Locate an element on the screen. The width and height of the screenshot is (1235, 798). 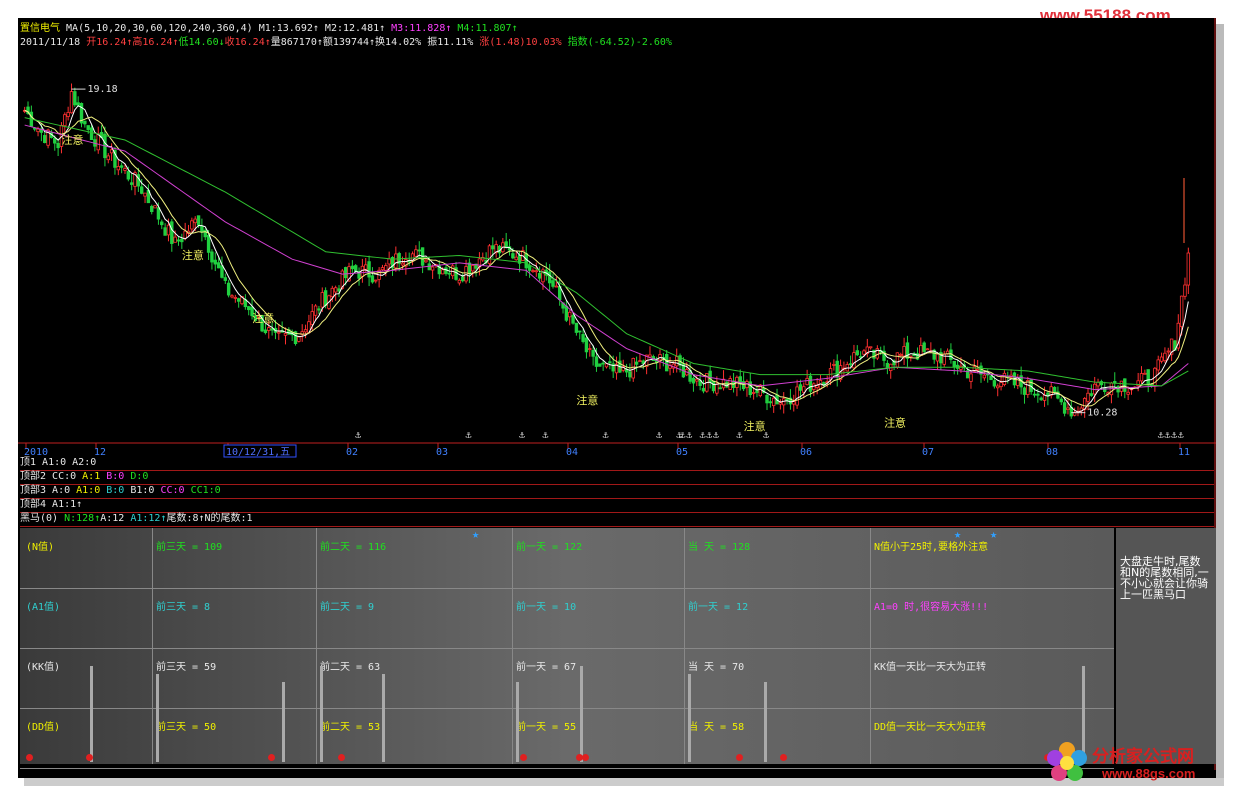
row-label-2: (KK值) is located at coordinates (43, 667).